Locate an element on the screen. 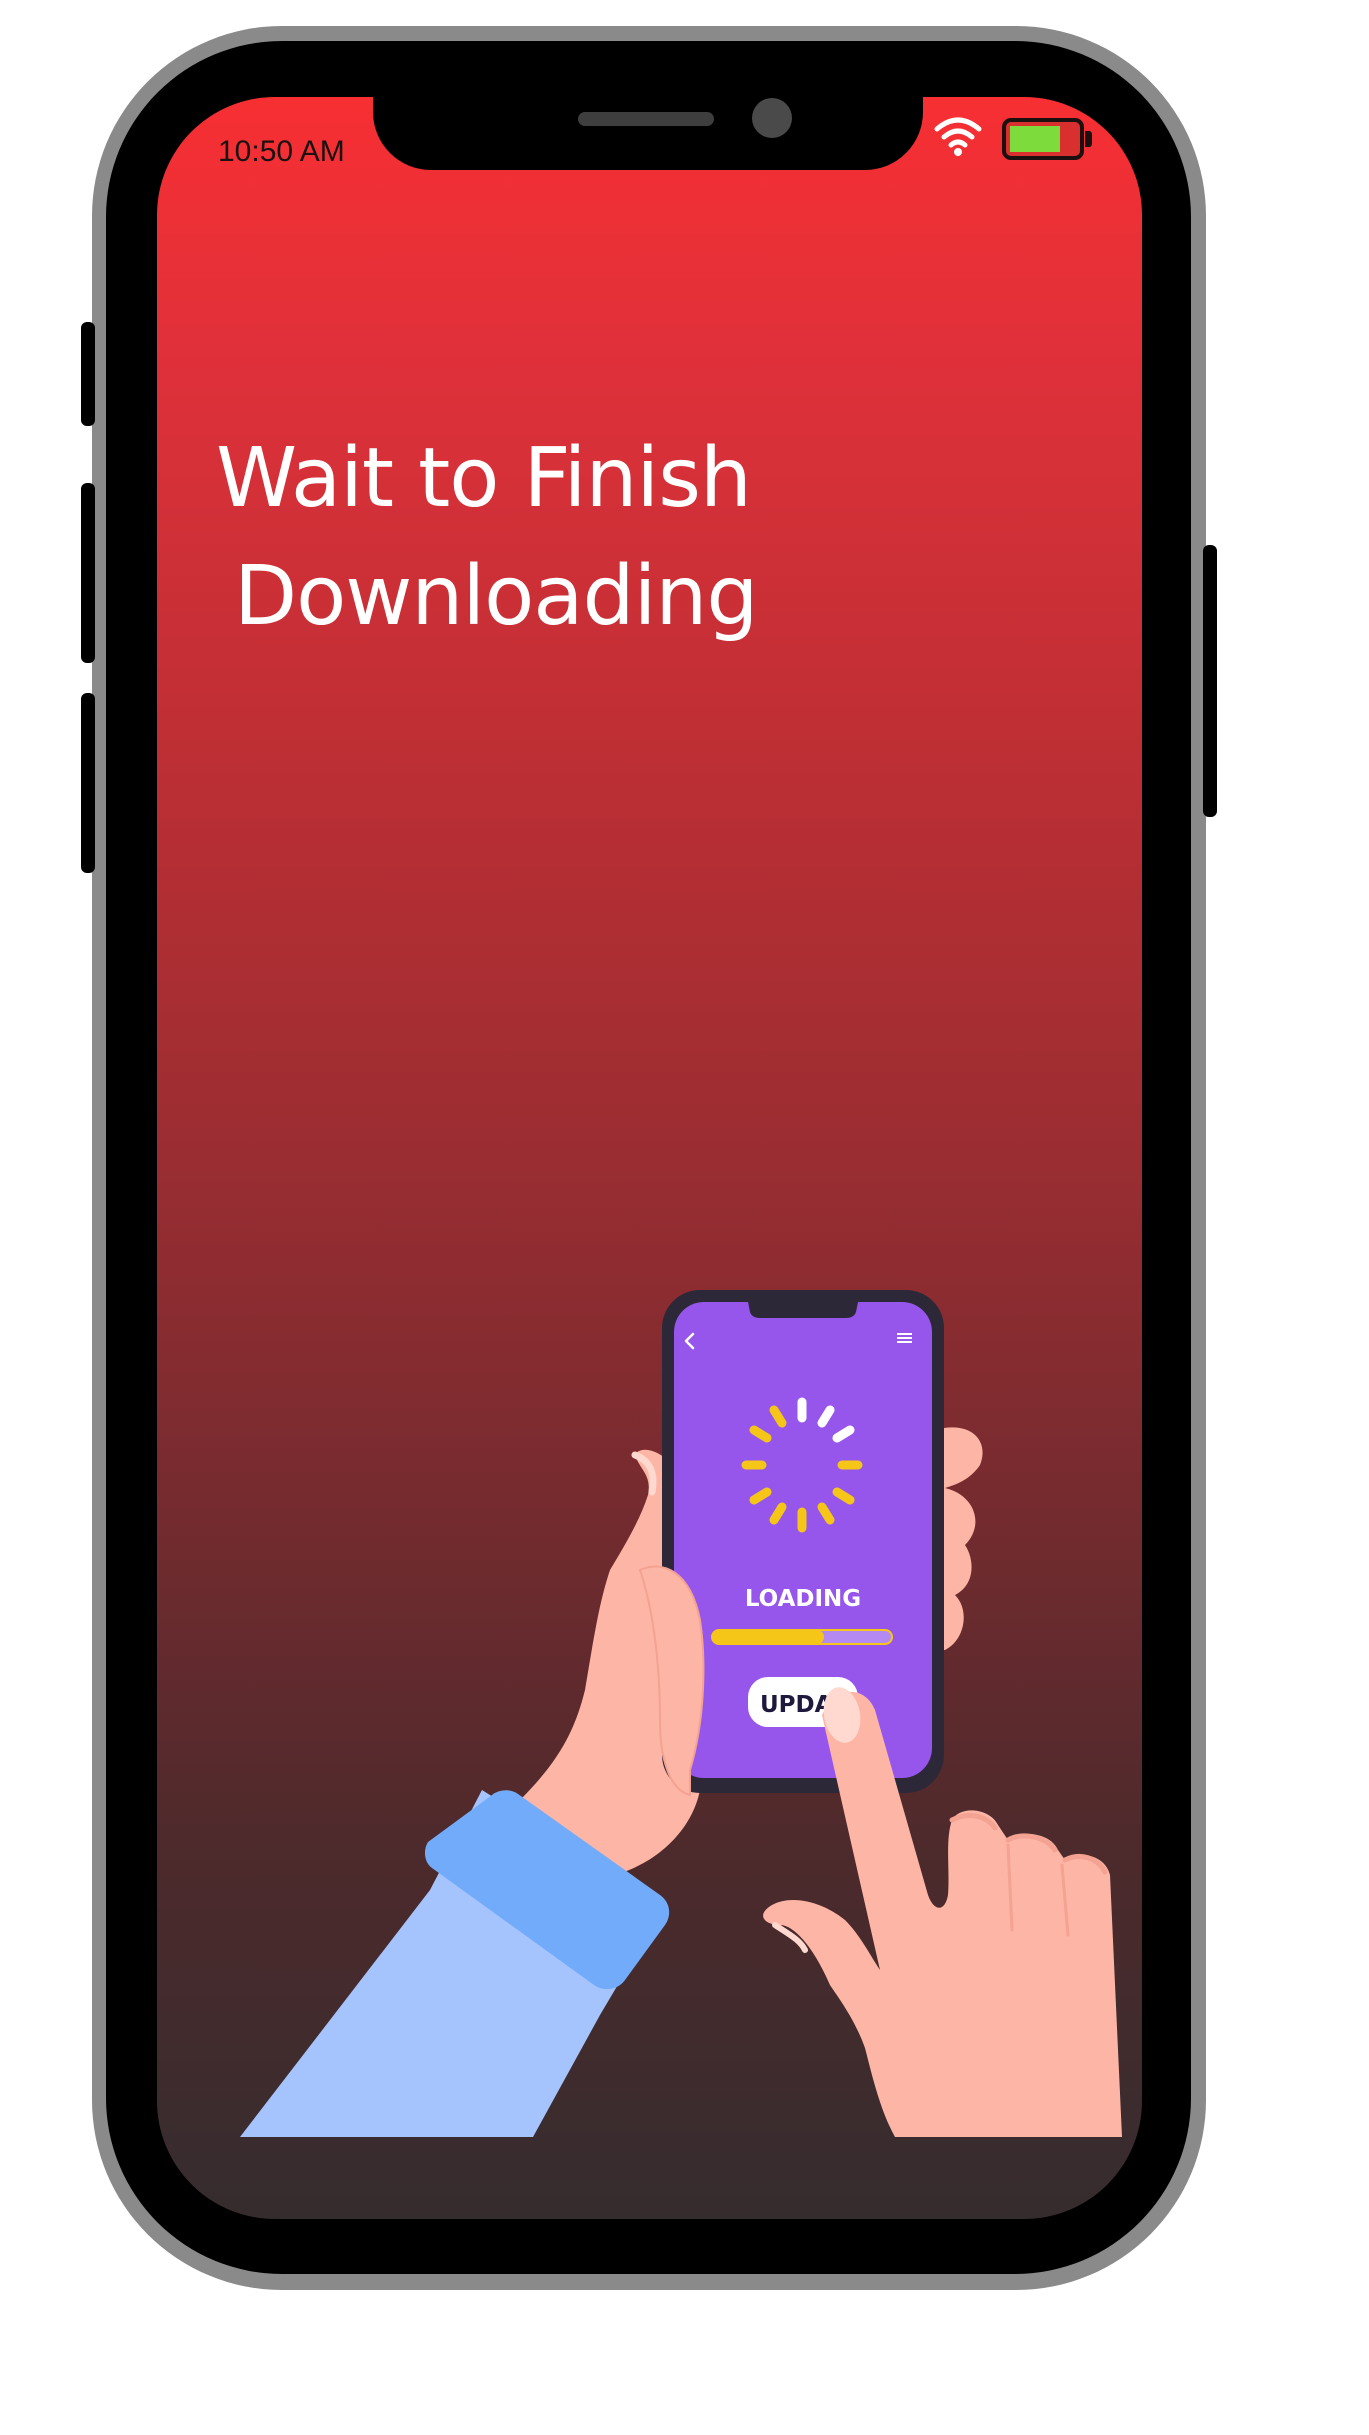  update-button-label: UPDA is located at coordinates (796, 1705).